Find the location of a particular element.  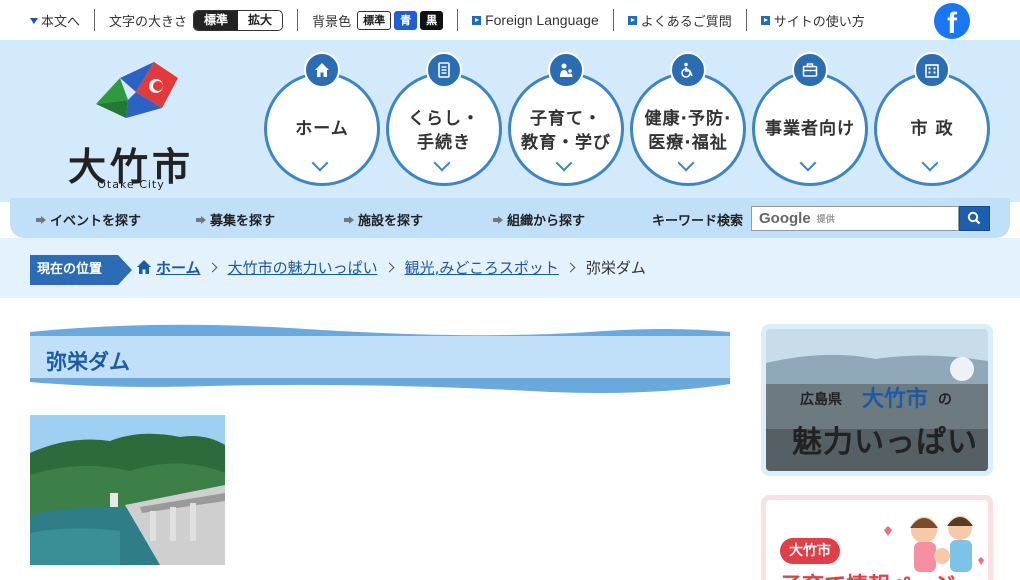

breadcrumb-trail: ホーム 大竹市の魅力いっぱい 観光,みどころスポット 弥栄ダム is located at coordinates (391, 267).